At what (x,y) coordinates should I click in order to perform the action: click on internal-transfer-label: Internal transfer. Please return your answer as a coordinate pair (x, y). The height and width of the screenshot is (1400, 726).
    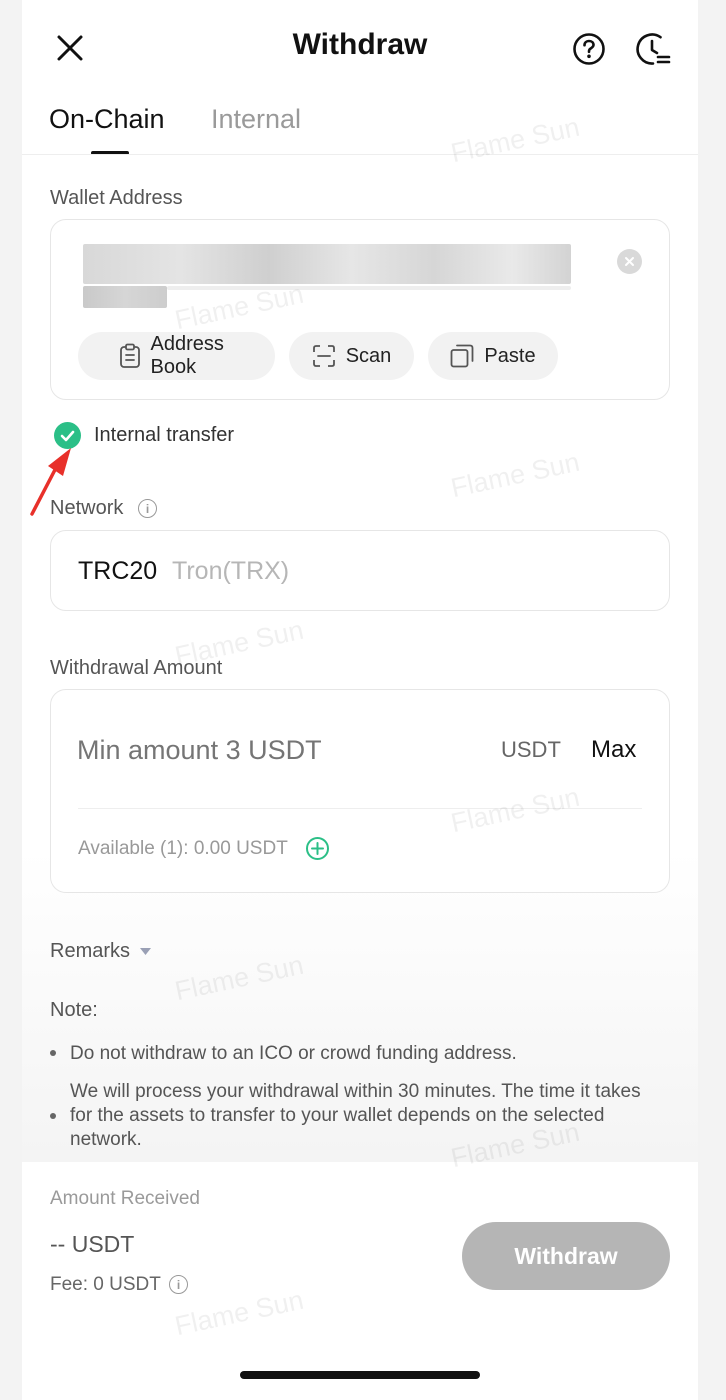
    Looking at the image, I should click on (164, 435).